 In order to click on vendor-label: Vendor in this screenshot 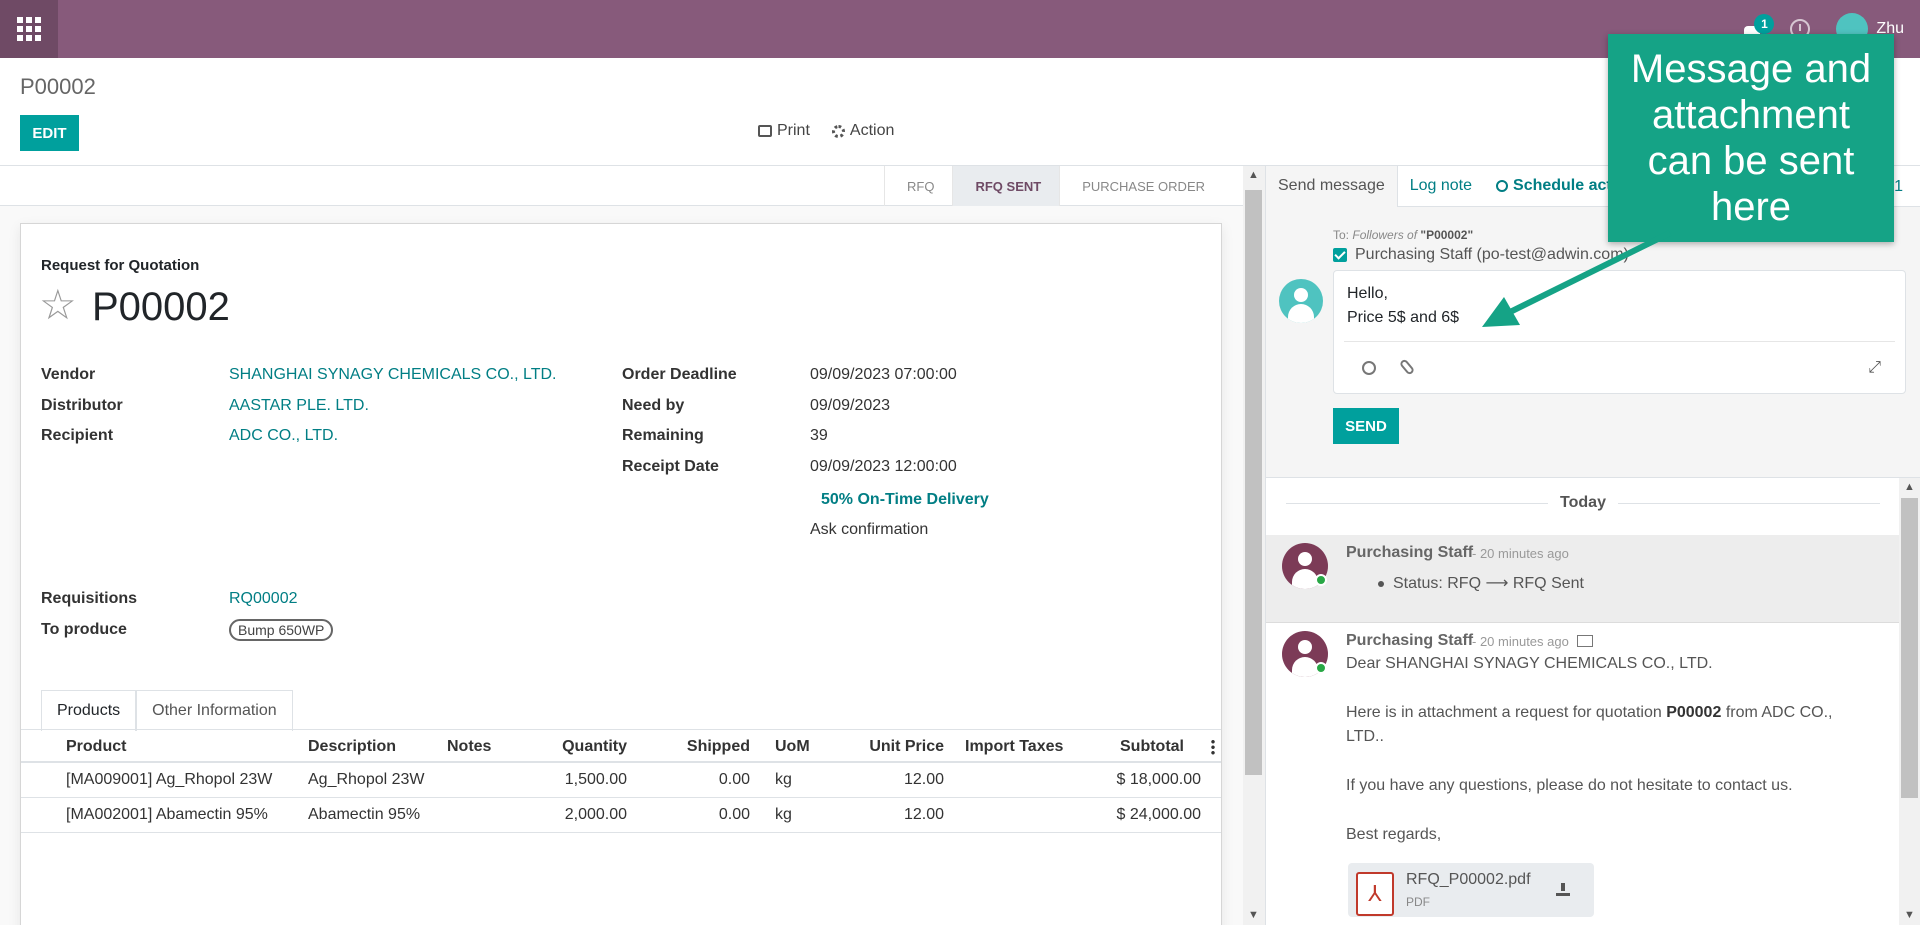, I will do `click(68, 374)`.